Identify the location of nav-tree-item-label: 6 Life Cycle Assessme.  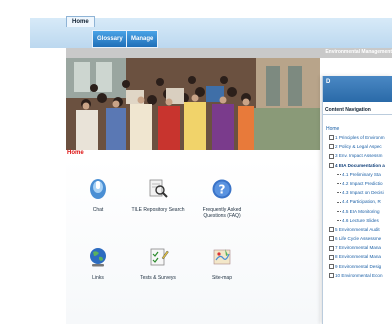
(358, 239).